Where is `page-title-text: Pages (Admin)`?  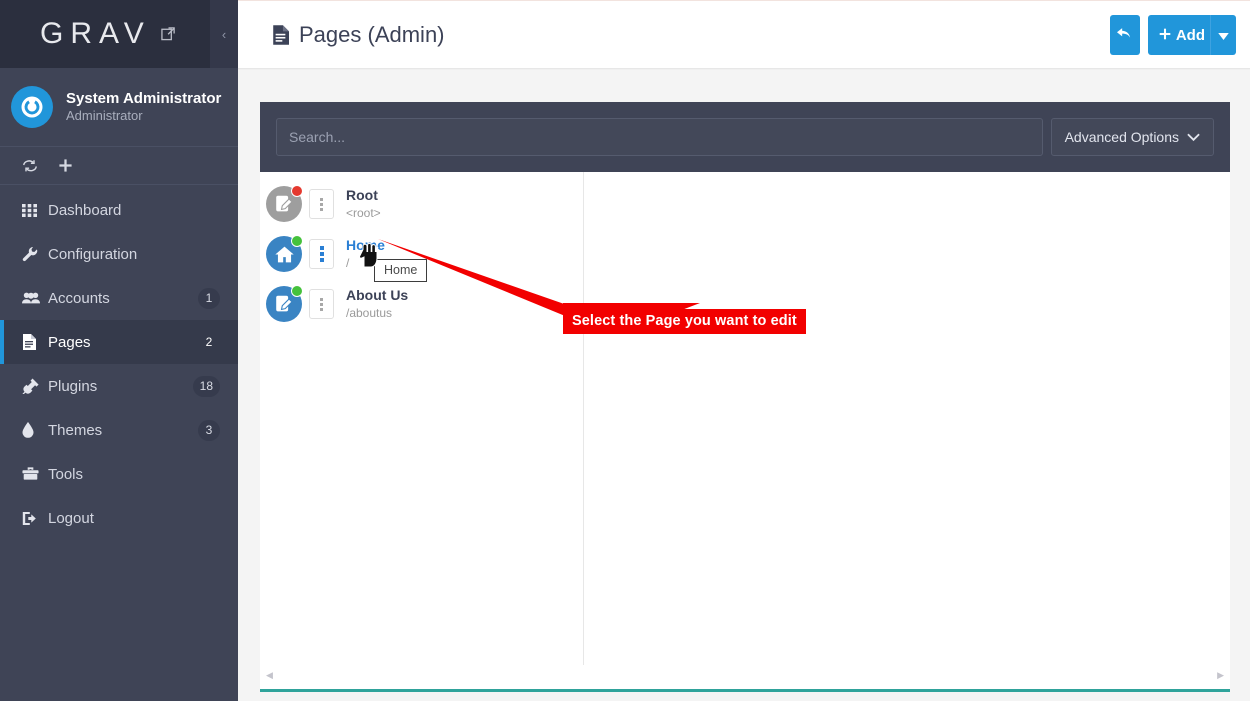 page-title-text: Pages (Admin) is located at coordinates (372, 34).